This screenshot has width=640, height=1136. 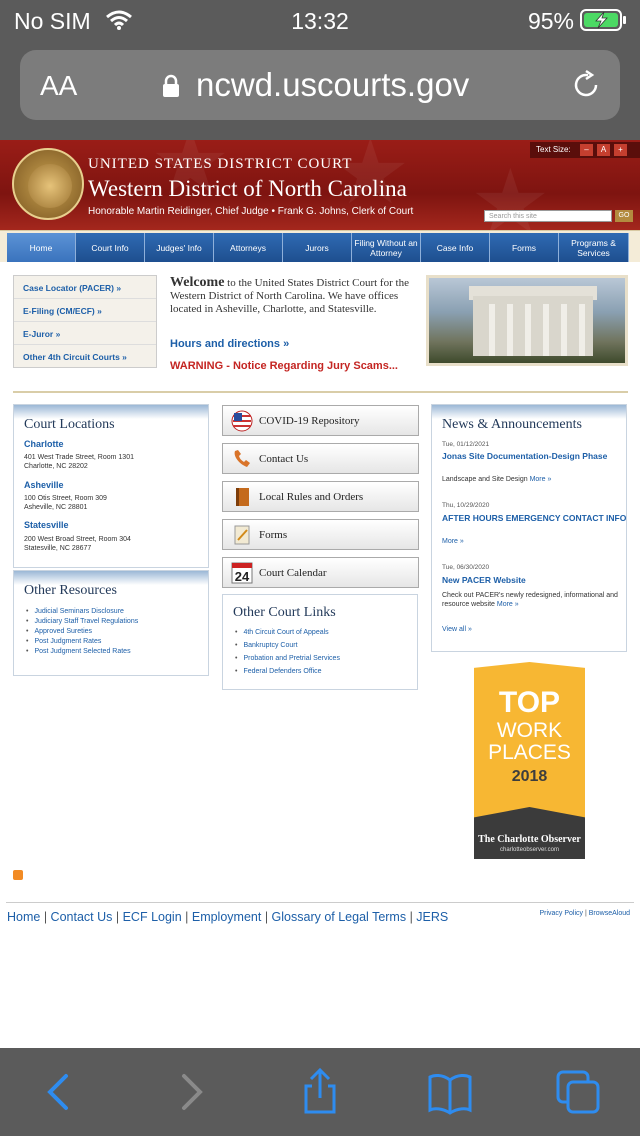 What do you see at coordinates (248, 247) in the screenshot?
I see `nav-attorneys: Attorneys` at bounding box center [248, 247].